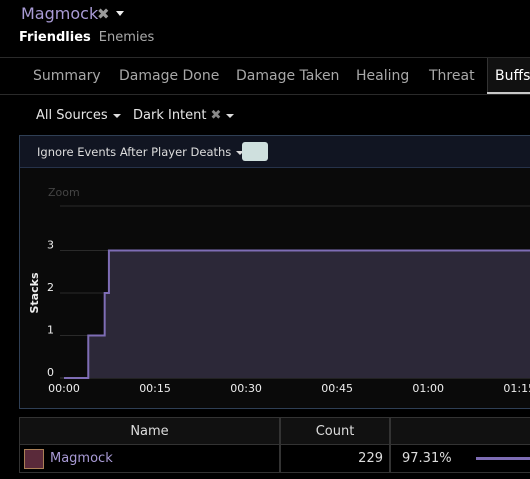 The height and width of the screenshot is (479, 530). What do you see at coordinates (50, 287) in the screenshot?
I see `y-tick-label: 2` at bounding box center [50, 287].